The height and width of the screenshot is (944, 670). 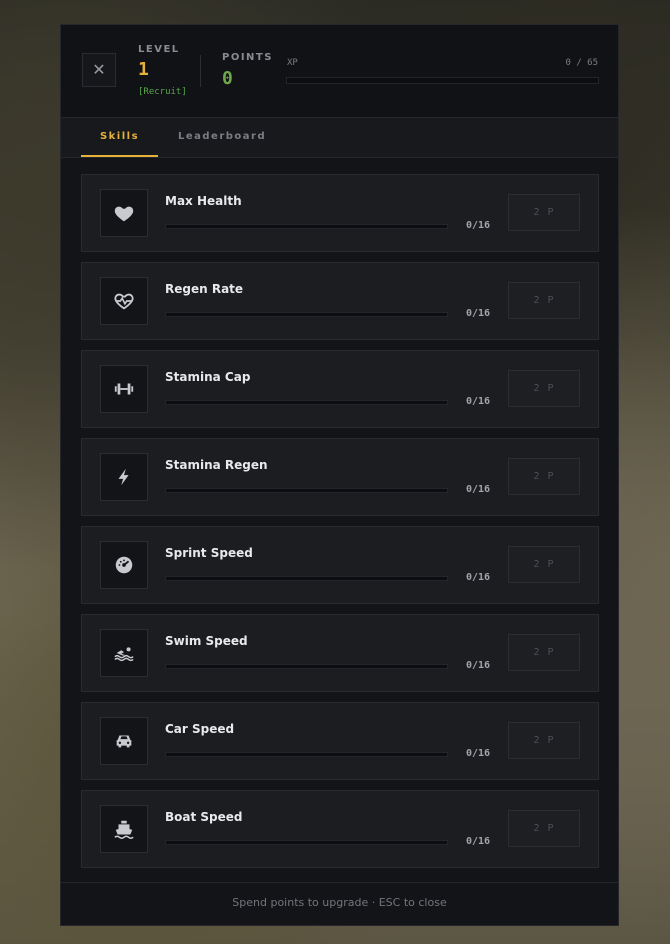 What do you see at coordinates (124, 213) in the screenshot?
I see `heart-icon` at bounding box center [124, 213].